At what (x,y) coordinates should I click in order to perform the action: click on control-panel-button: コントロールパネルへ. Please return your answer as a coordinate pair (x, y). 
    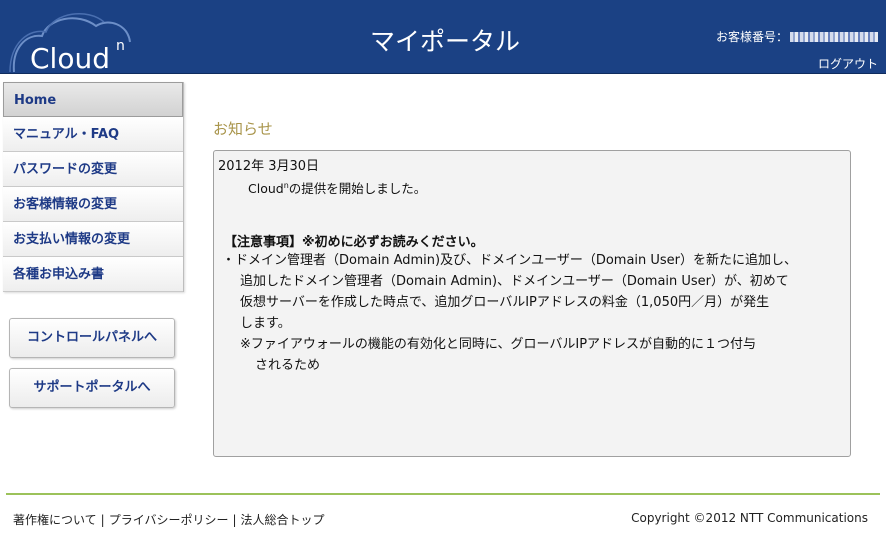
    Looking at the image, I should click on (92, 338).